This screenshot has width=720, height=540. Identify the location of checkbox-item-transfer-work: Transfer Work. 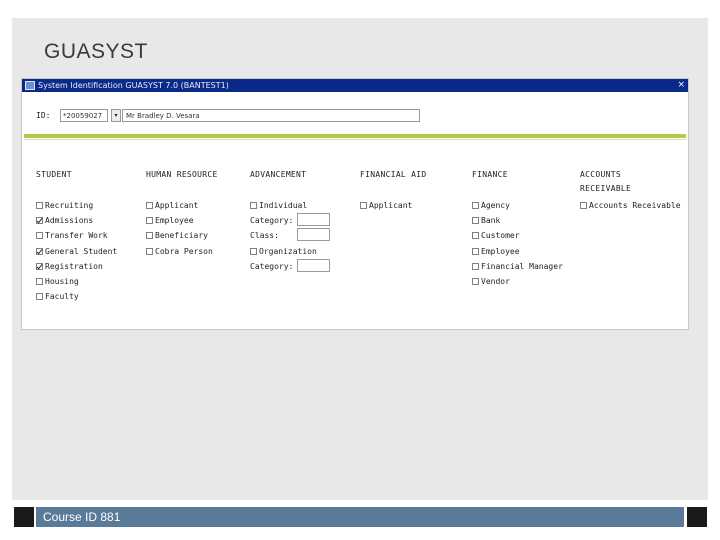
(76, 238).